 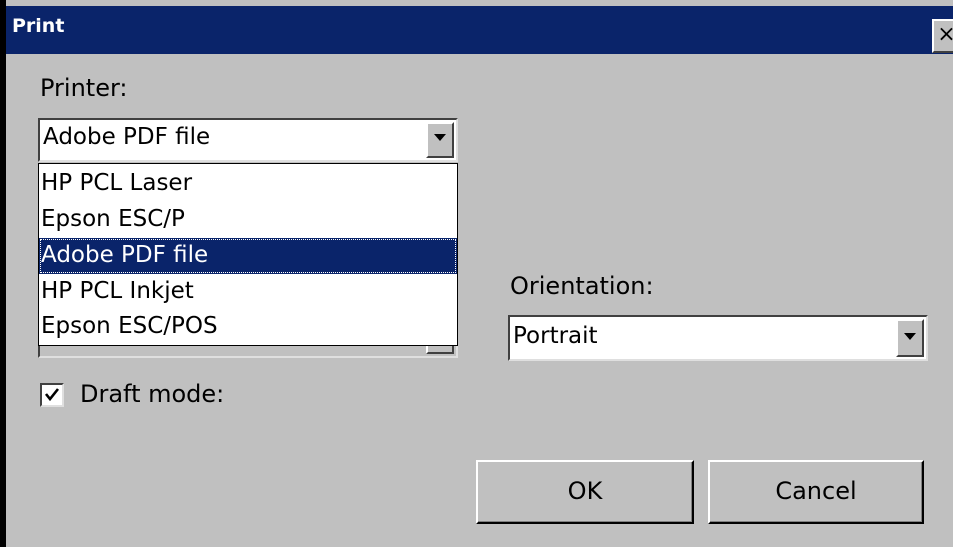 What do you see at coordinates (945, 34) in the screenshot?
I see `close-icon: ×` at bounding box center [945, 34].